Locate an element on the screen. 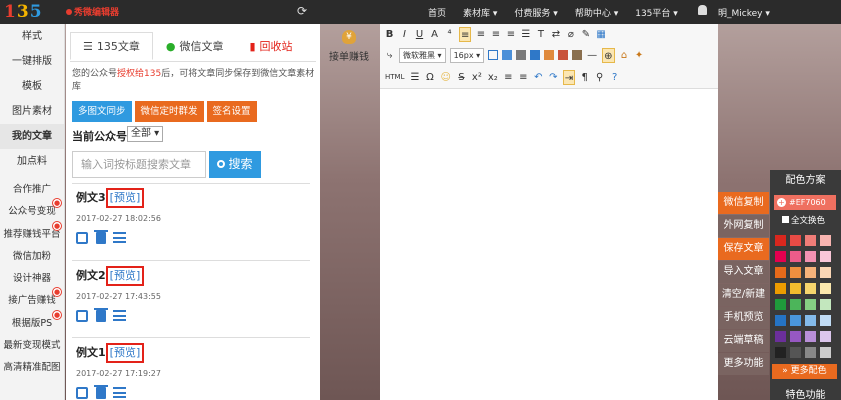 The image size is (841, 400). tab-wechat-articles: ● 微信文章 is located at coordinates (195, 46).